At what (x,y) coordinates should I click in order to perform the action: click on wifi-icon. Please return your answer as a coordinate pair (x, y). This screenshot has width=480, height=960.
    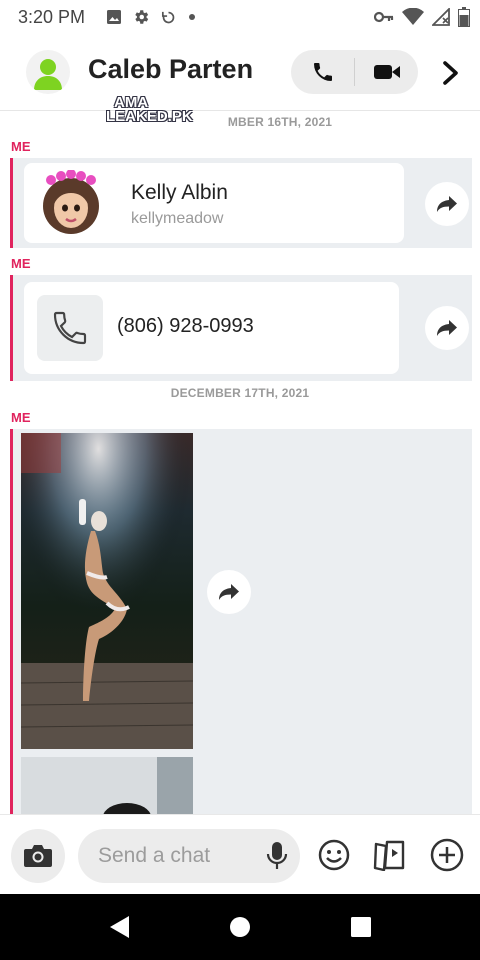
    Looking at the image, I should click on (413, 16).